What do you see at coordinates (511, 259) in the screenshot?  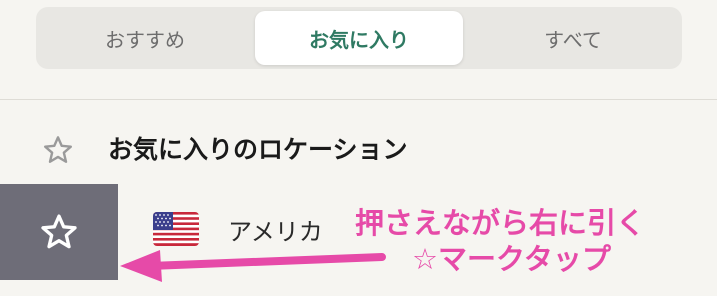 I see `annotation-text-tap: ☆マークタップ` at bounding box center [511, 259].